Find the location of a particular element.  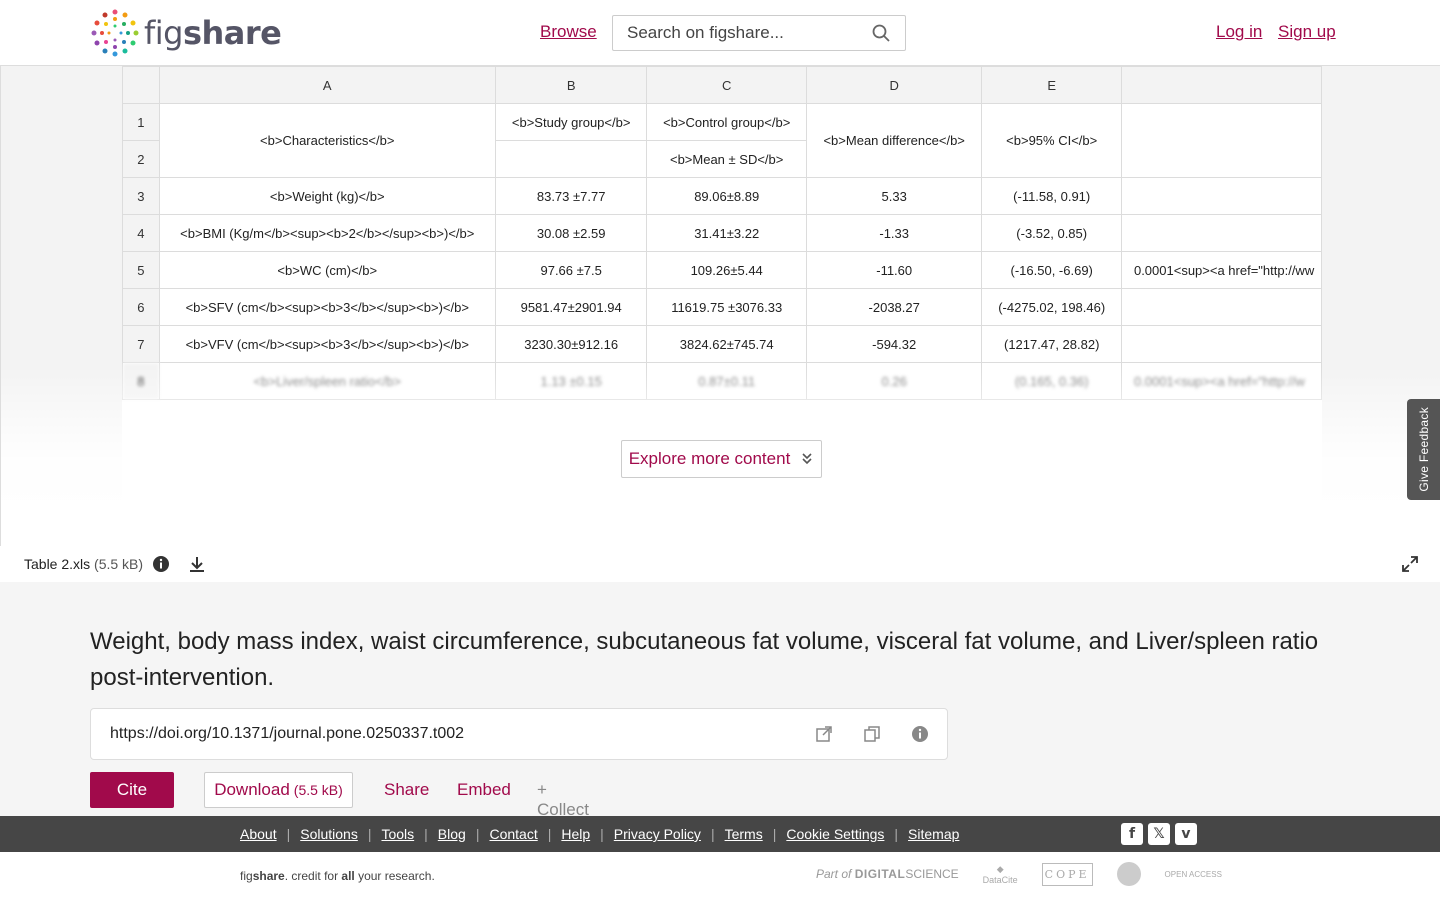

footer-tagline: figshare. credit for all your research. is located at coordinates (337, 876).